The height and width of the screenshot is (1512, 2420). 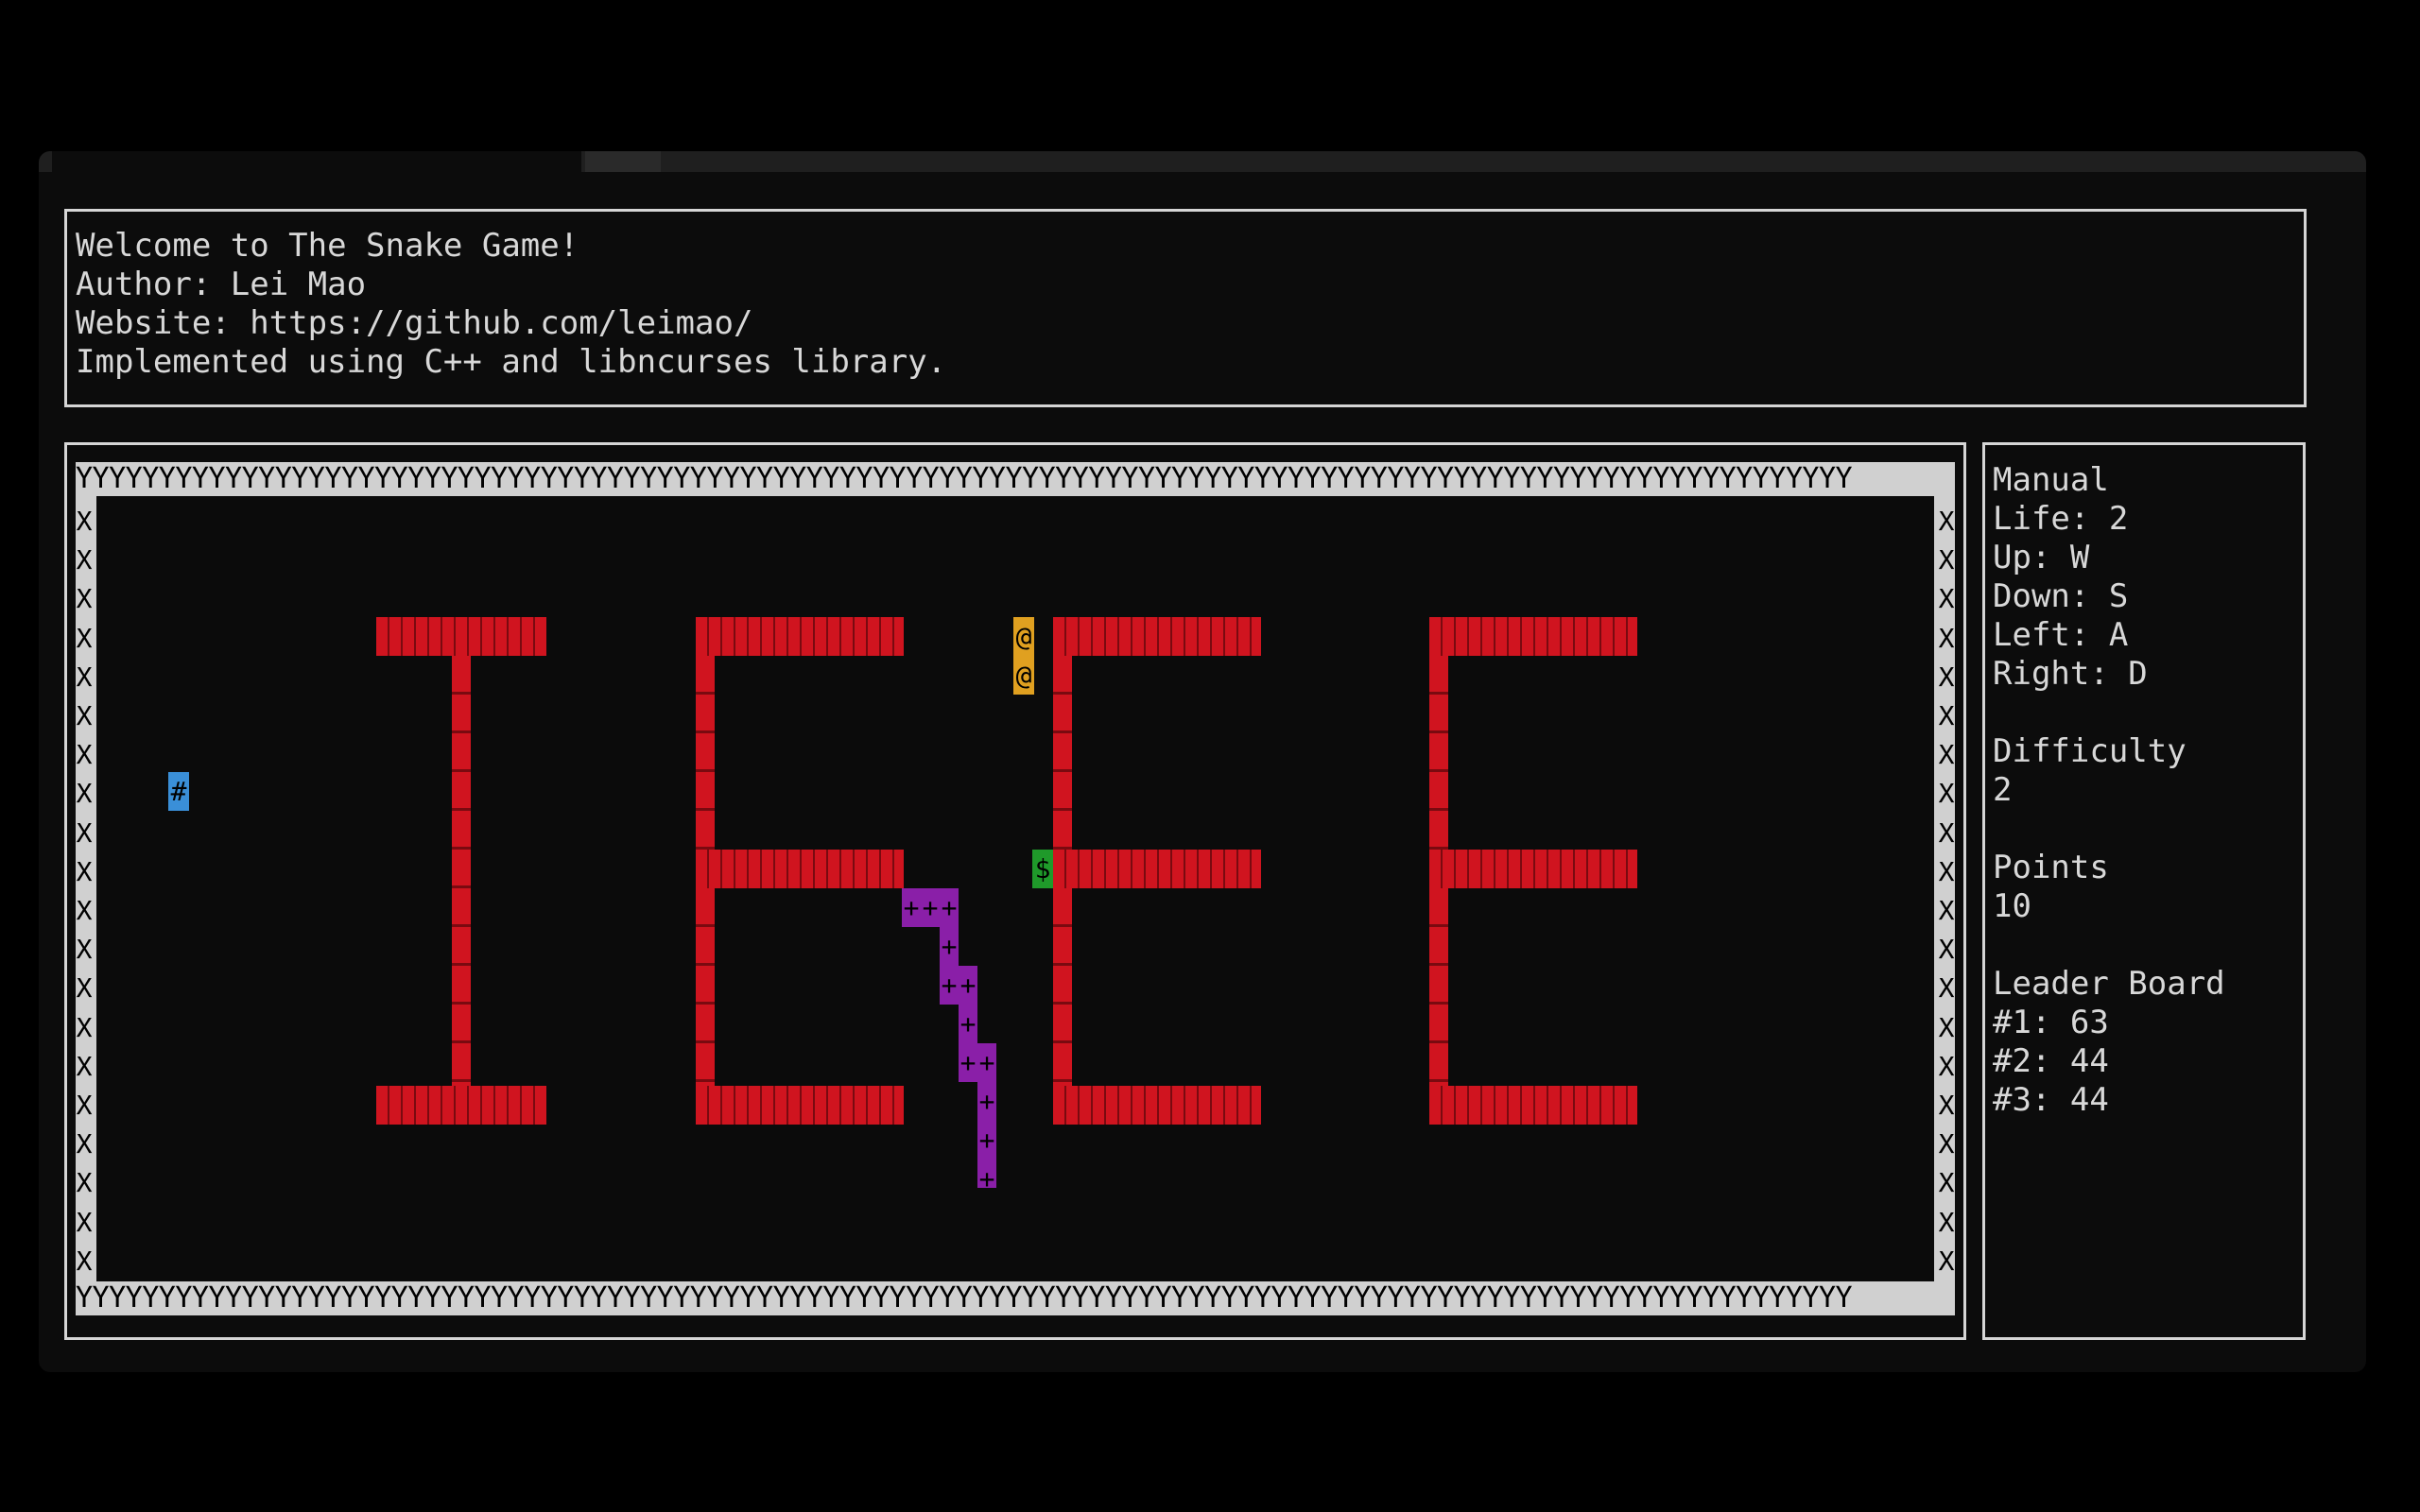 I want to click on leaderboard-entry: #2: 44, so click(x=2051, y=1061).